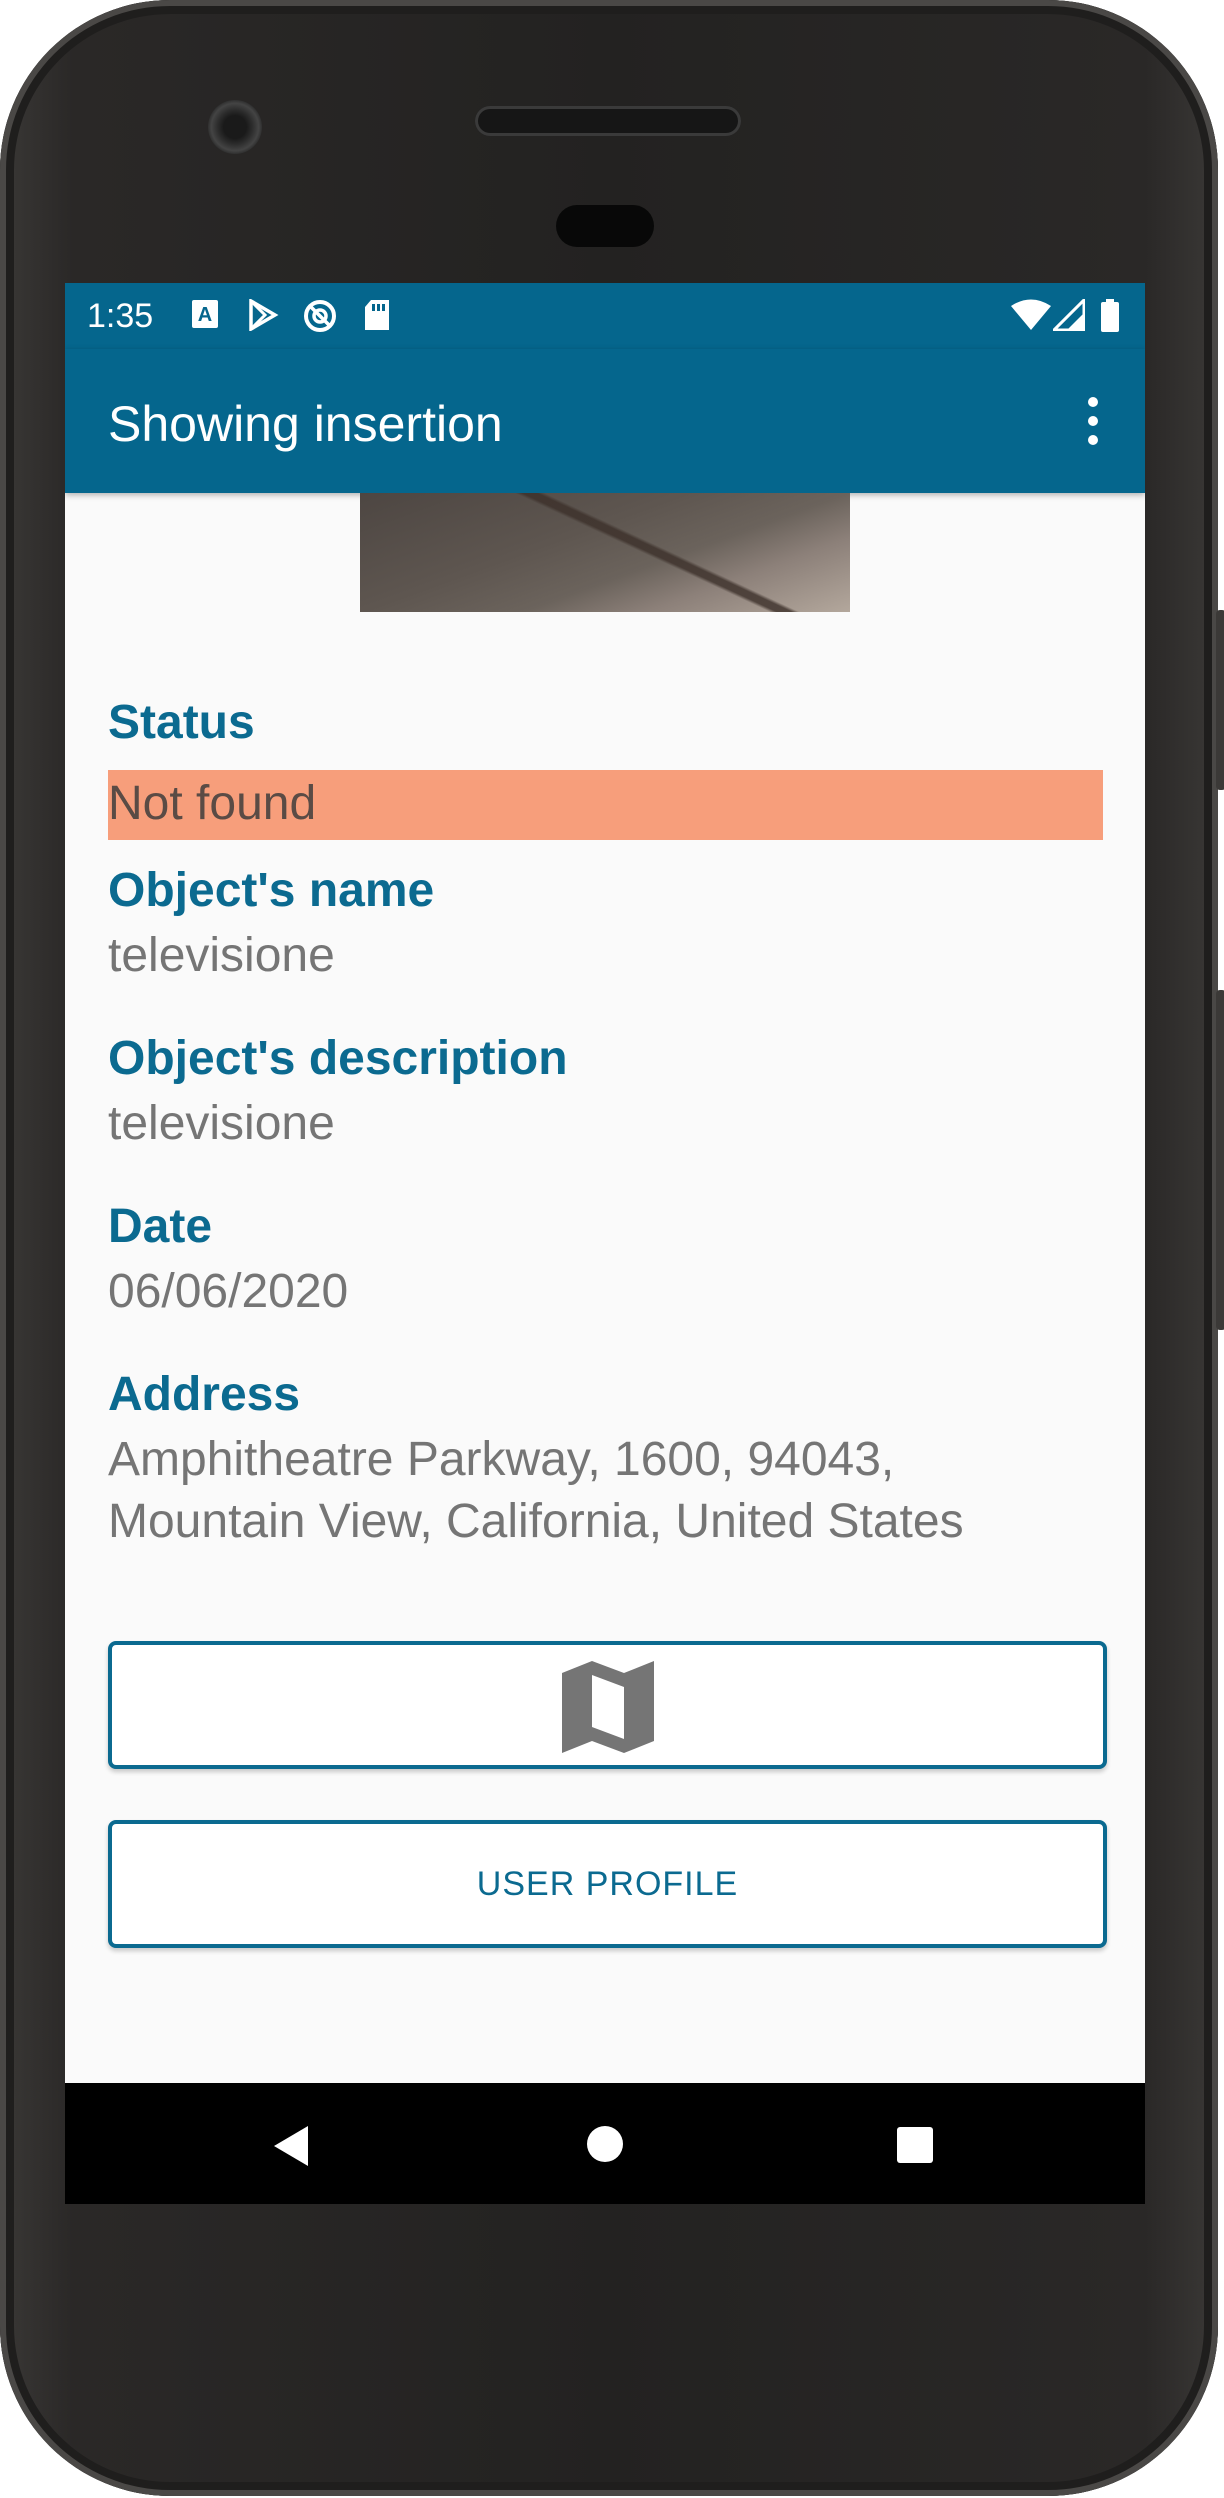 This screenshot has width=1224, height=2498. What do you see at coordinates (221, 1123) in the screenshot?
I see `object-description-value: televisione` at bounding box center [221, 1123].